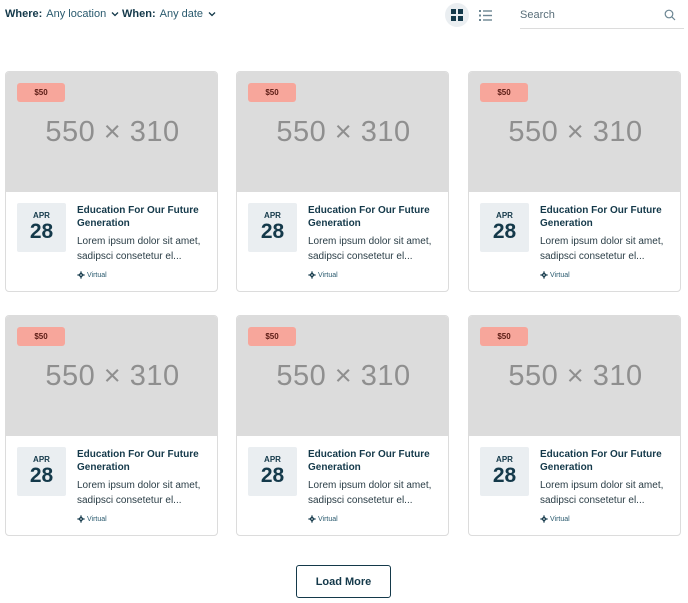 This screenshot has width=688, height=603. What do you see at coordinates (670, 15) in the screenshot?
I see `search-icon` at bounding box center [670, 15].